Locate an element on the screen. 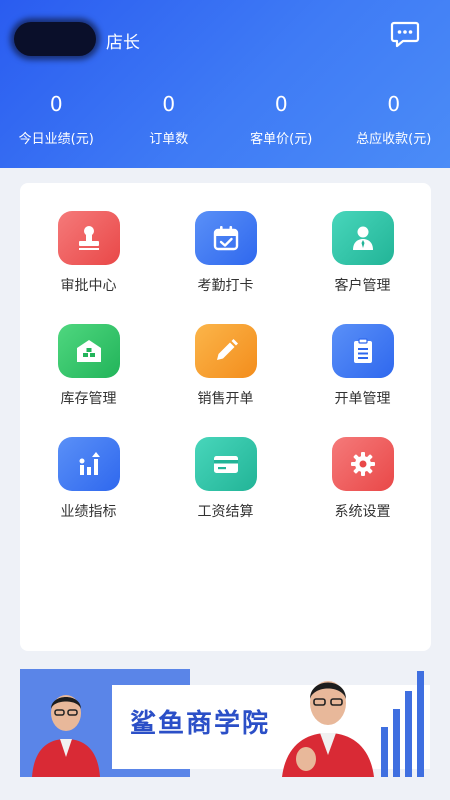 Image resolution: width=450 pixels, height=800 pixels. stamp-icon is located at coordinates (88, 238).